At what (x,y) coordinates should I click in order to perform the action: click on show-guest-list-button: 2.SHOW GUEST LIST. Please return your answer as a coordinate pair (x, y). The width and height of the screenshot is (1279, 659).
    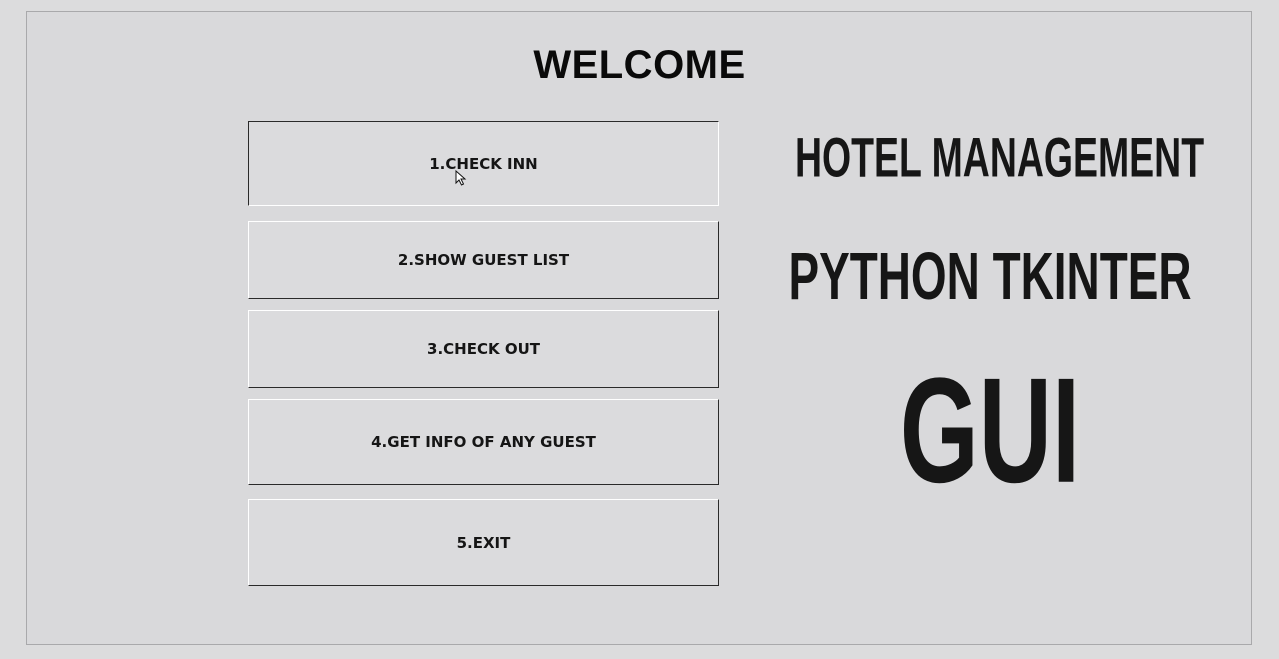
    Looking at the image, I should click on (483, 260).